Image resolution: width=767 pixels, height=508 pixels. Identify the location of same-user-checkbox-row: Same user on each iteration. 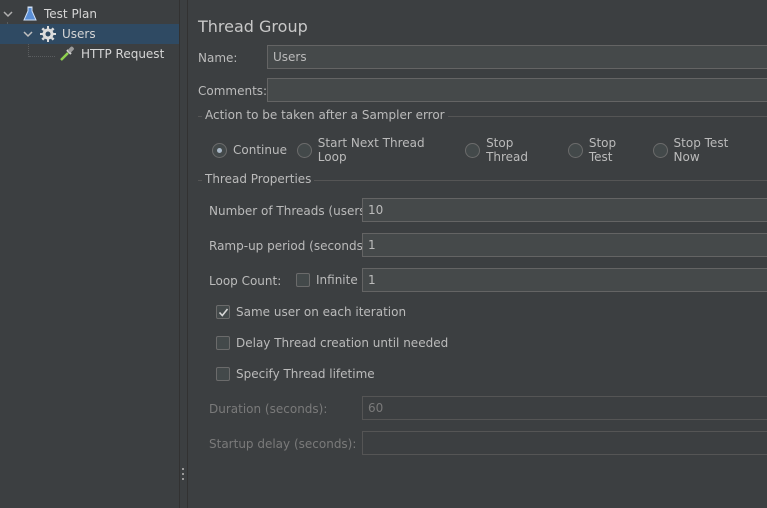
(311, 312).